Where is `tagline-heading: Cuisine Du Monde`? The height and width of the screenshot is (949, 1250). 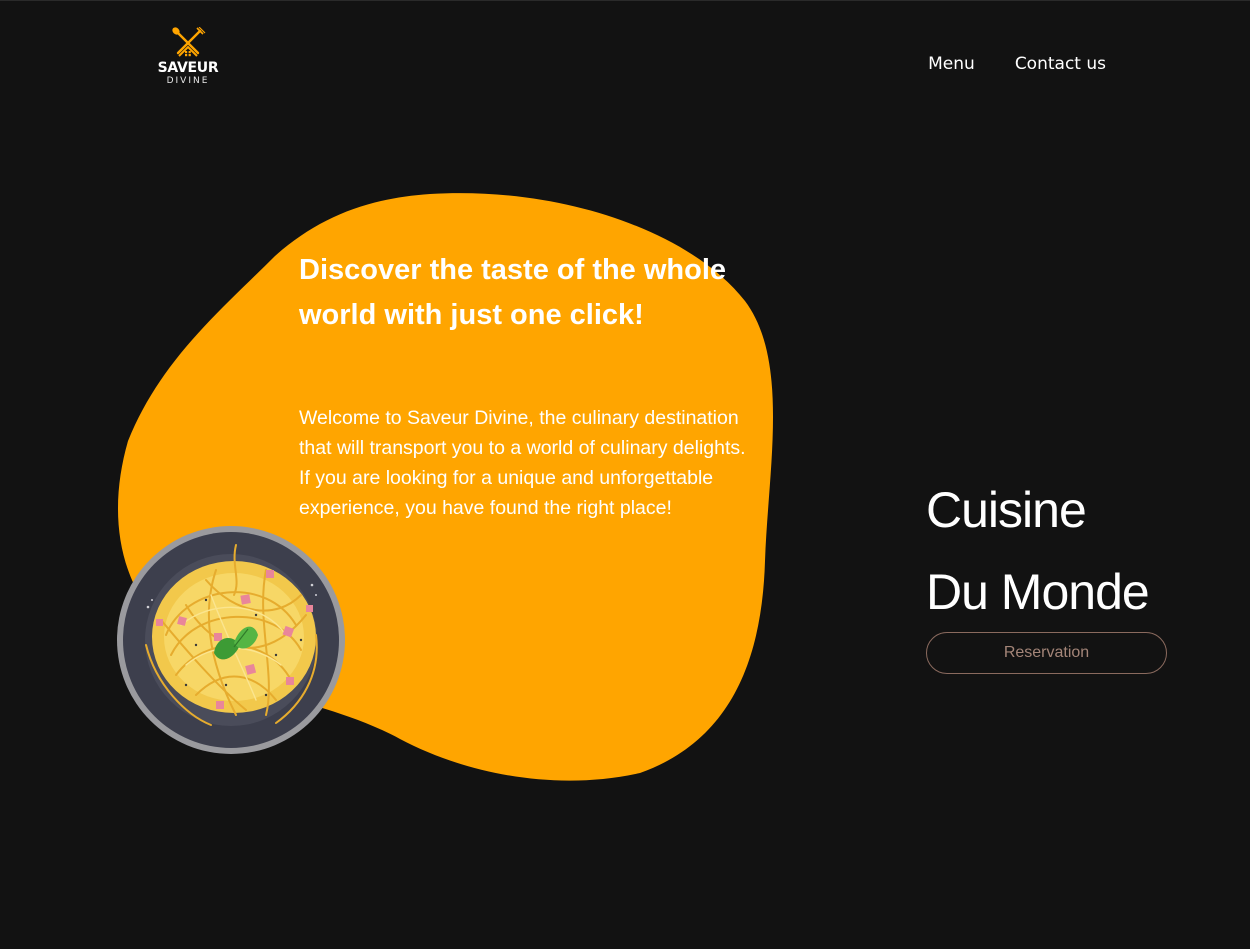 tagline-heading: Cuisine Du Monde is located at coordinates (1076, 551).